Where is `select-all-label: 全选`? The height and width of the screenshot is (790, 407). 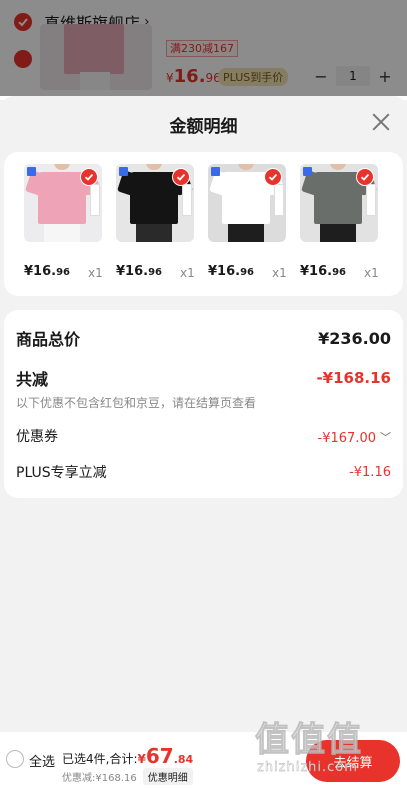
select-all-label: 全选 is located at coordinates (42, 760).